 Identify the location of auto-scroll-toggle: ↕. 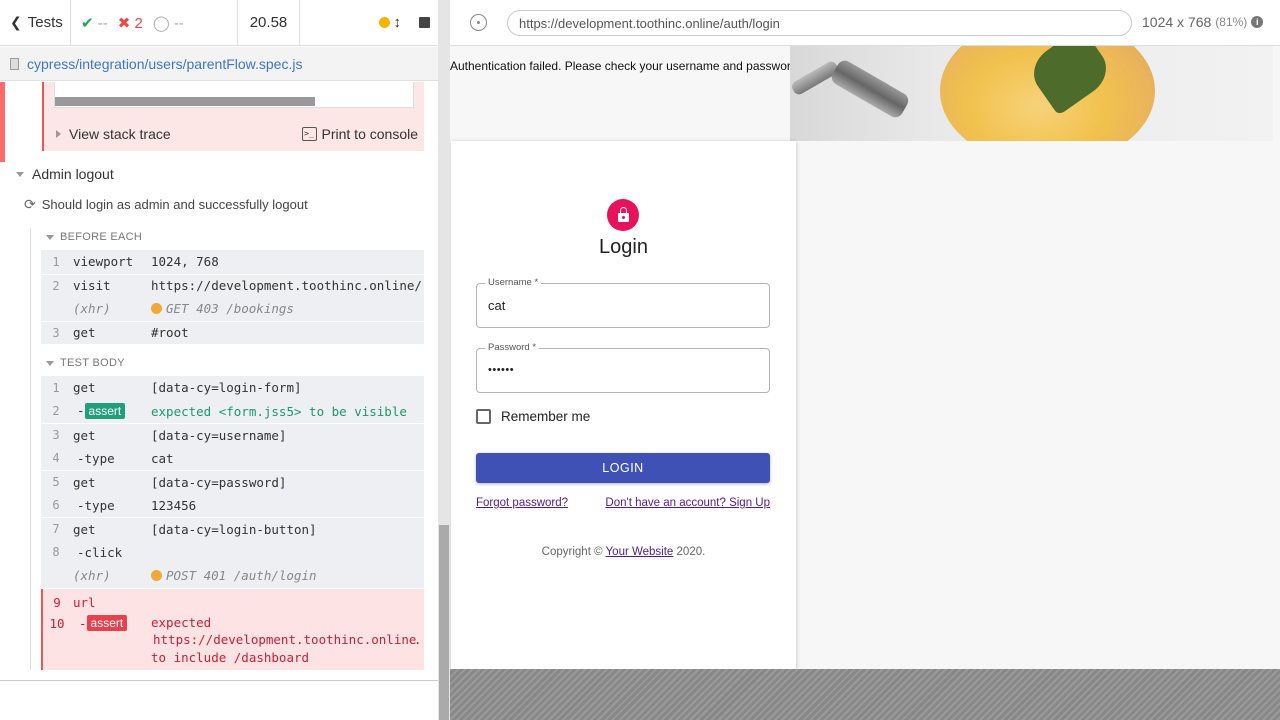
(390, 22).